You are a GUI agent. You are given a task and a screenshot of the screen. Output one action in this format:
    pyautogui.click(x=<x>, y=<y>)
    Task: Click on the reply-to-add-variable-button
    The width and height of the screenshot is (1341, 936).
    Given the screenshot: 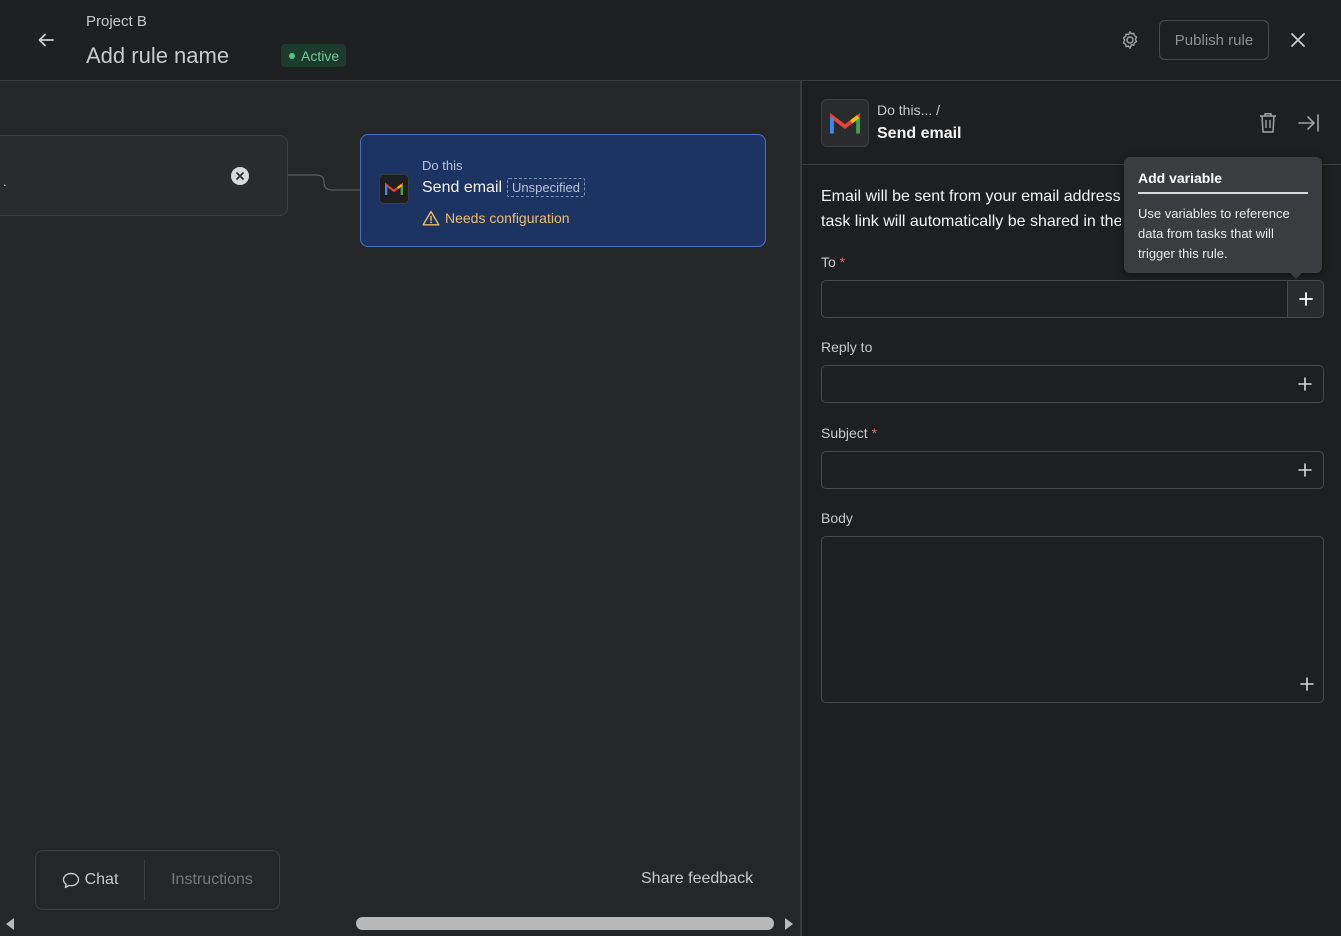 What is the action you would take?
    pyautogui.click(x=1305, y=384)
    